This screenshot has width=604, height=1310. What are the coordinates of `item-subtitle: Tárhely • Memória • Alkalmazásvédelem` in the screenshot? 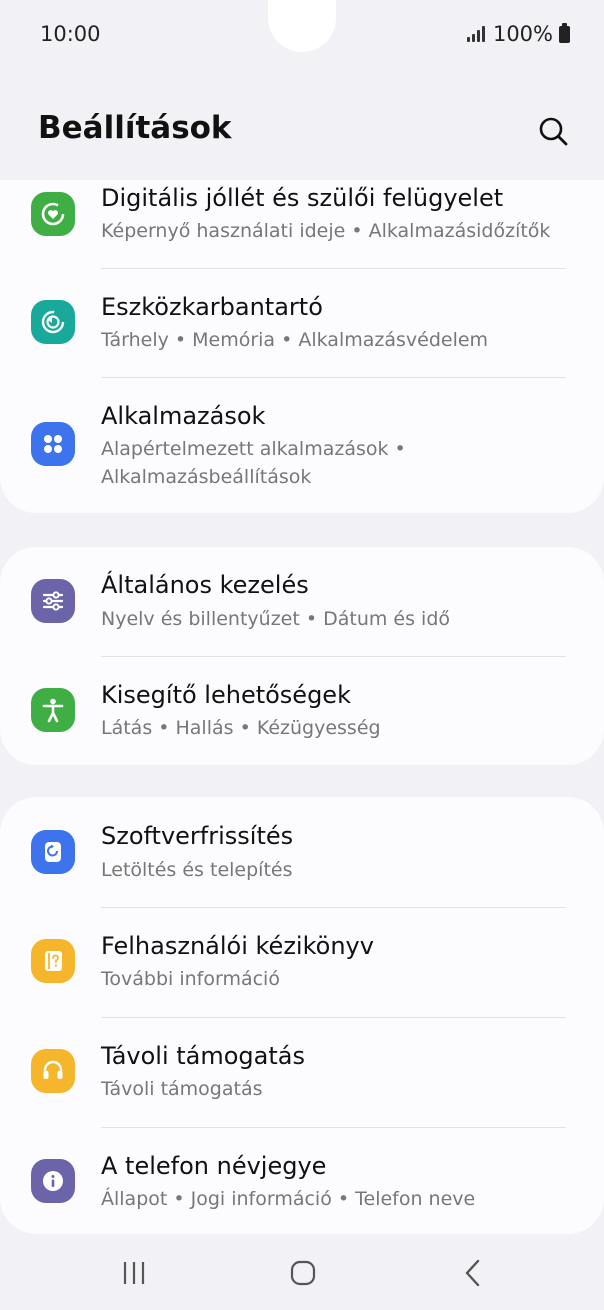 It's located at (295, 340).